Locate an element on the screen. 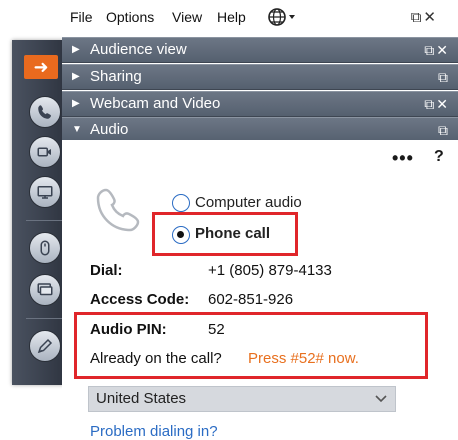 Image resolution: width=458 pixels, height=440 pixels. menu-options: Options is located at coordinates (130, 17).